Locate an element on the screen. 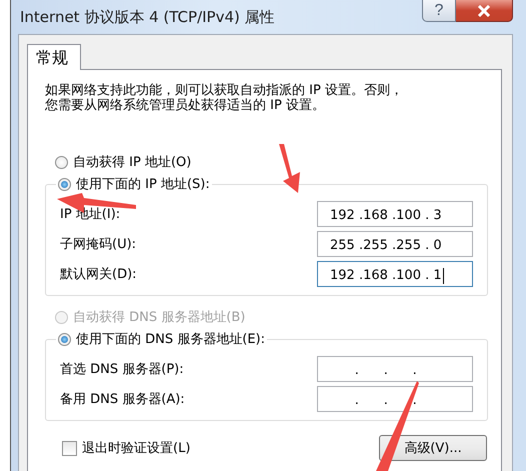 This screenshot has width=526, height=471. field-label: 子网掩码(U): is located at coordinates (98, 244).